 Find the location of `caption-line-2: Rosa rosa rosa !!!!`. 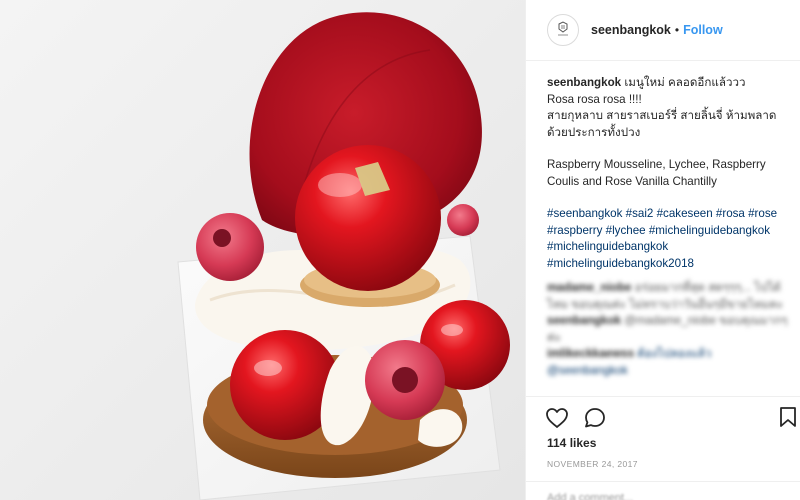

caption-line-2: Rosa rosa rosa !!!! is located at coordinates (594, 99).